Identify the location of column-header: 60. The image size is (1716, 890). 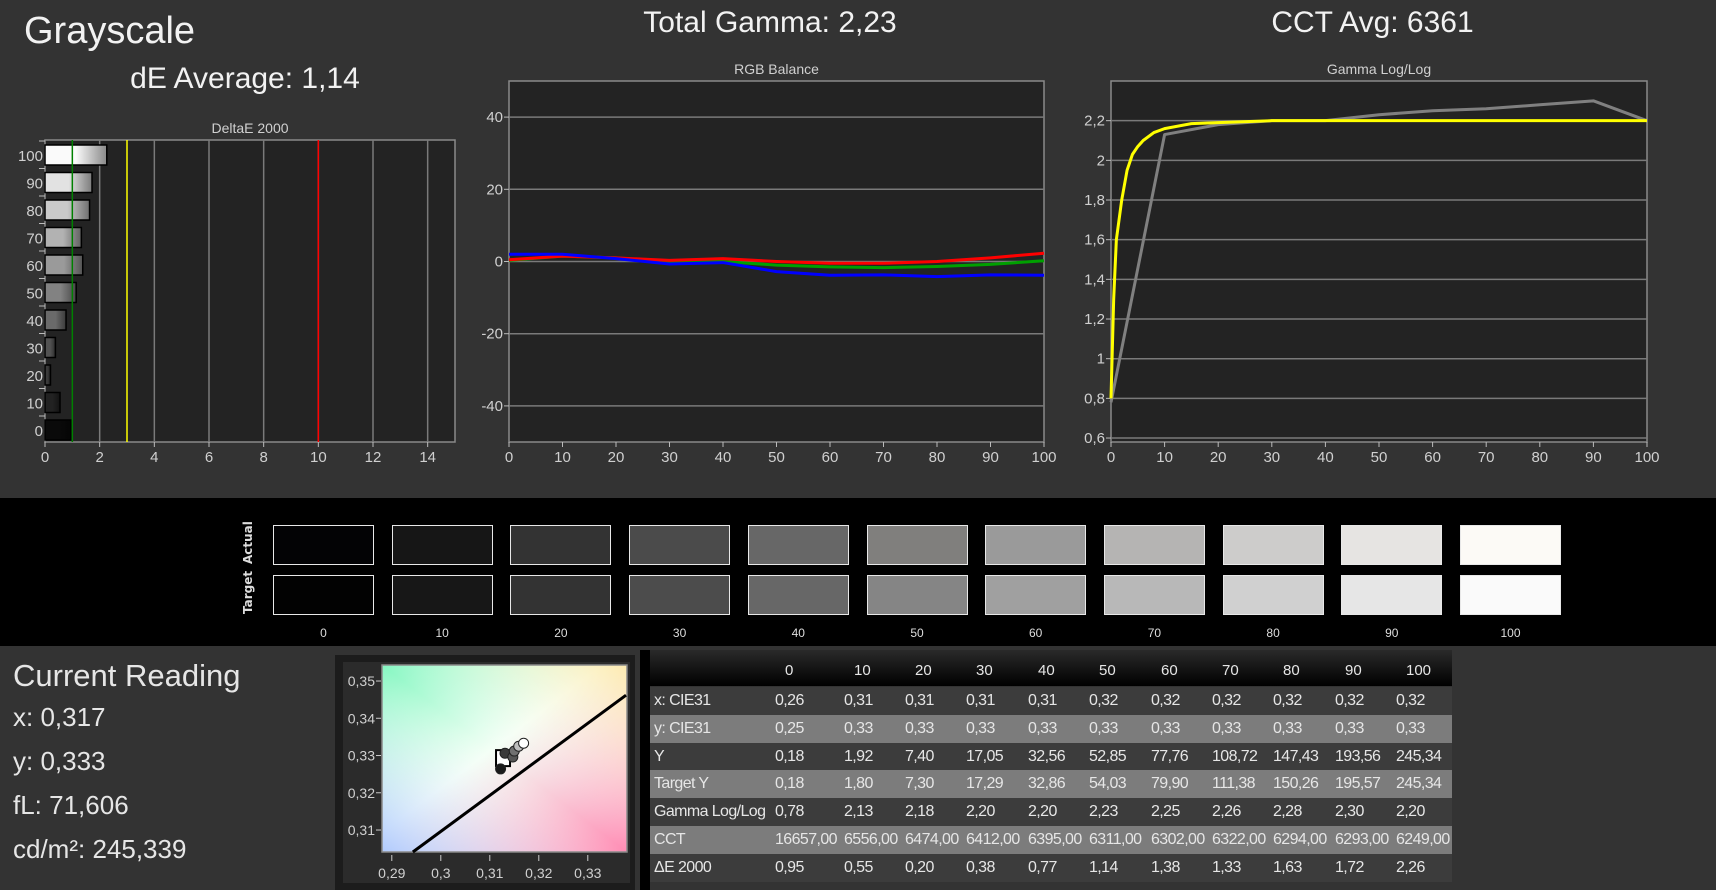
(1169, 670).